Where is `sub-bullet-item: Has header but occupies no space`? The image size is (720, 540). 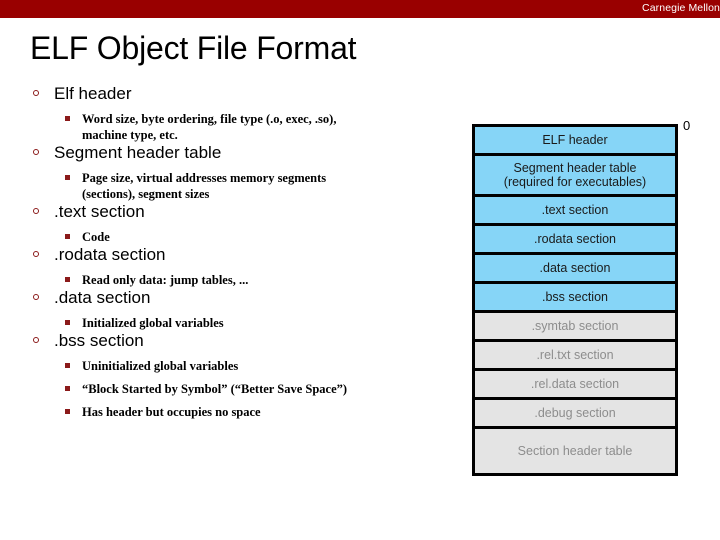 sub-bullet-item: Has header but occupies no space is located at coordinates (245, 412).